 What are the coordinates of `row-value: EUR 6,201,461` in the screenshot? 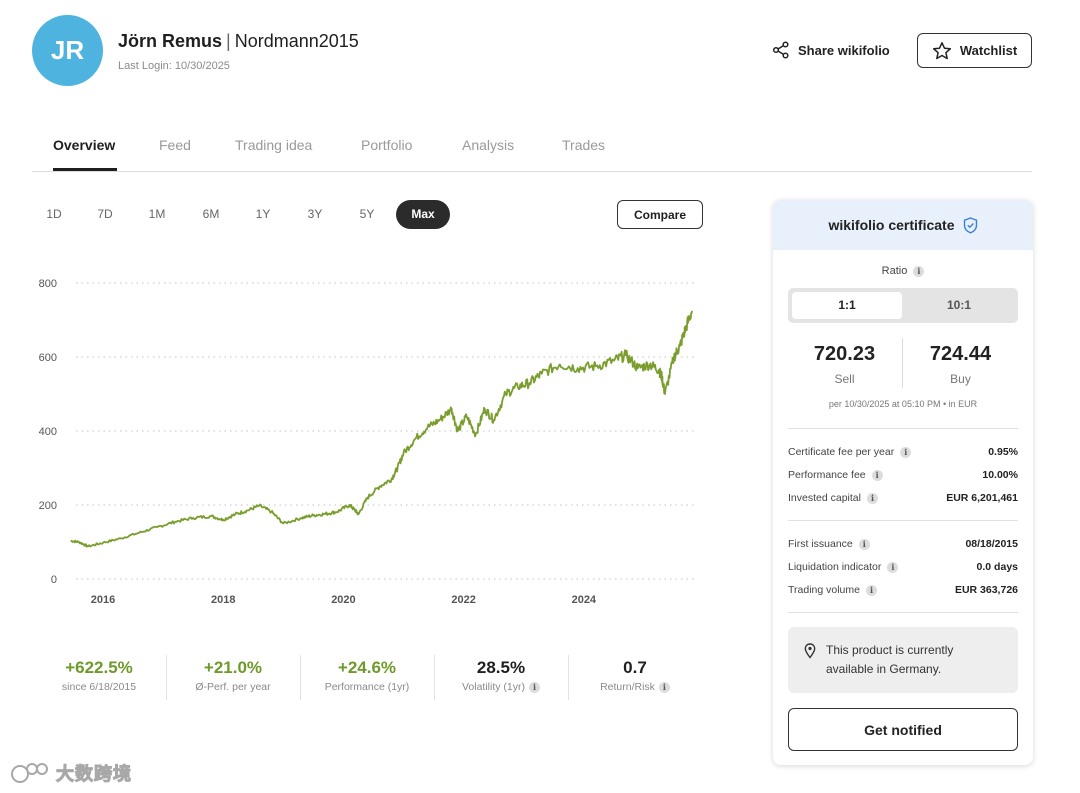 It's located at (982, 498).